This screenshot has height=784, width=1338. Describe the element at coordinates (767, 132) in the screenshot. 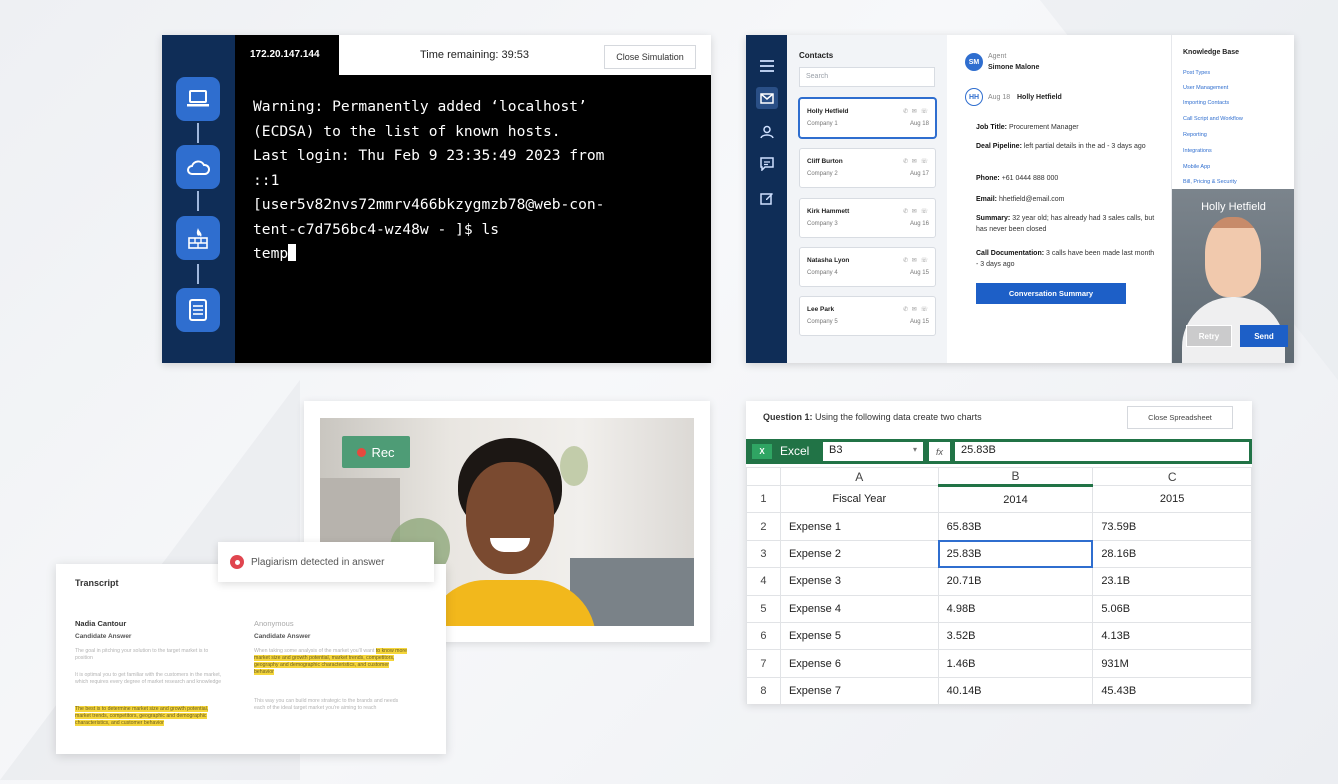

I see `user-icon` at that location.